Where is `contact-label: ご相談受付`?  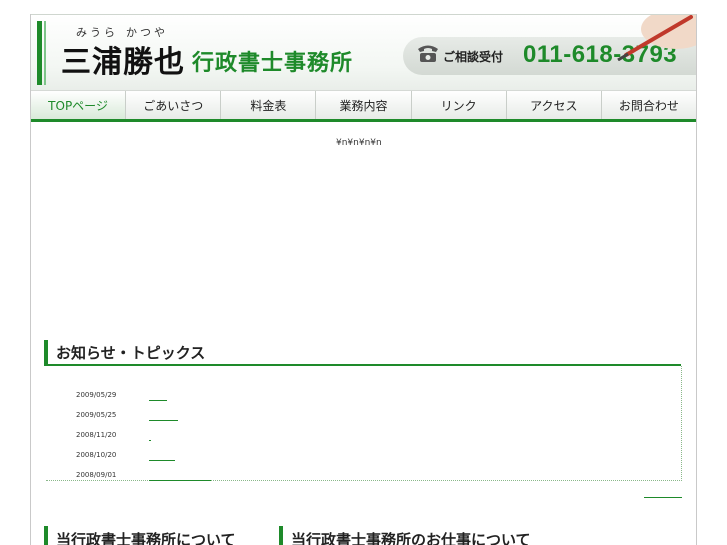 contact-label: ご相談受付 is located at coordinates (473, 57).